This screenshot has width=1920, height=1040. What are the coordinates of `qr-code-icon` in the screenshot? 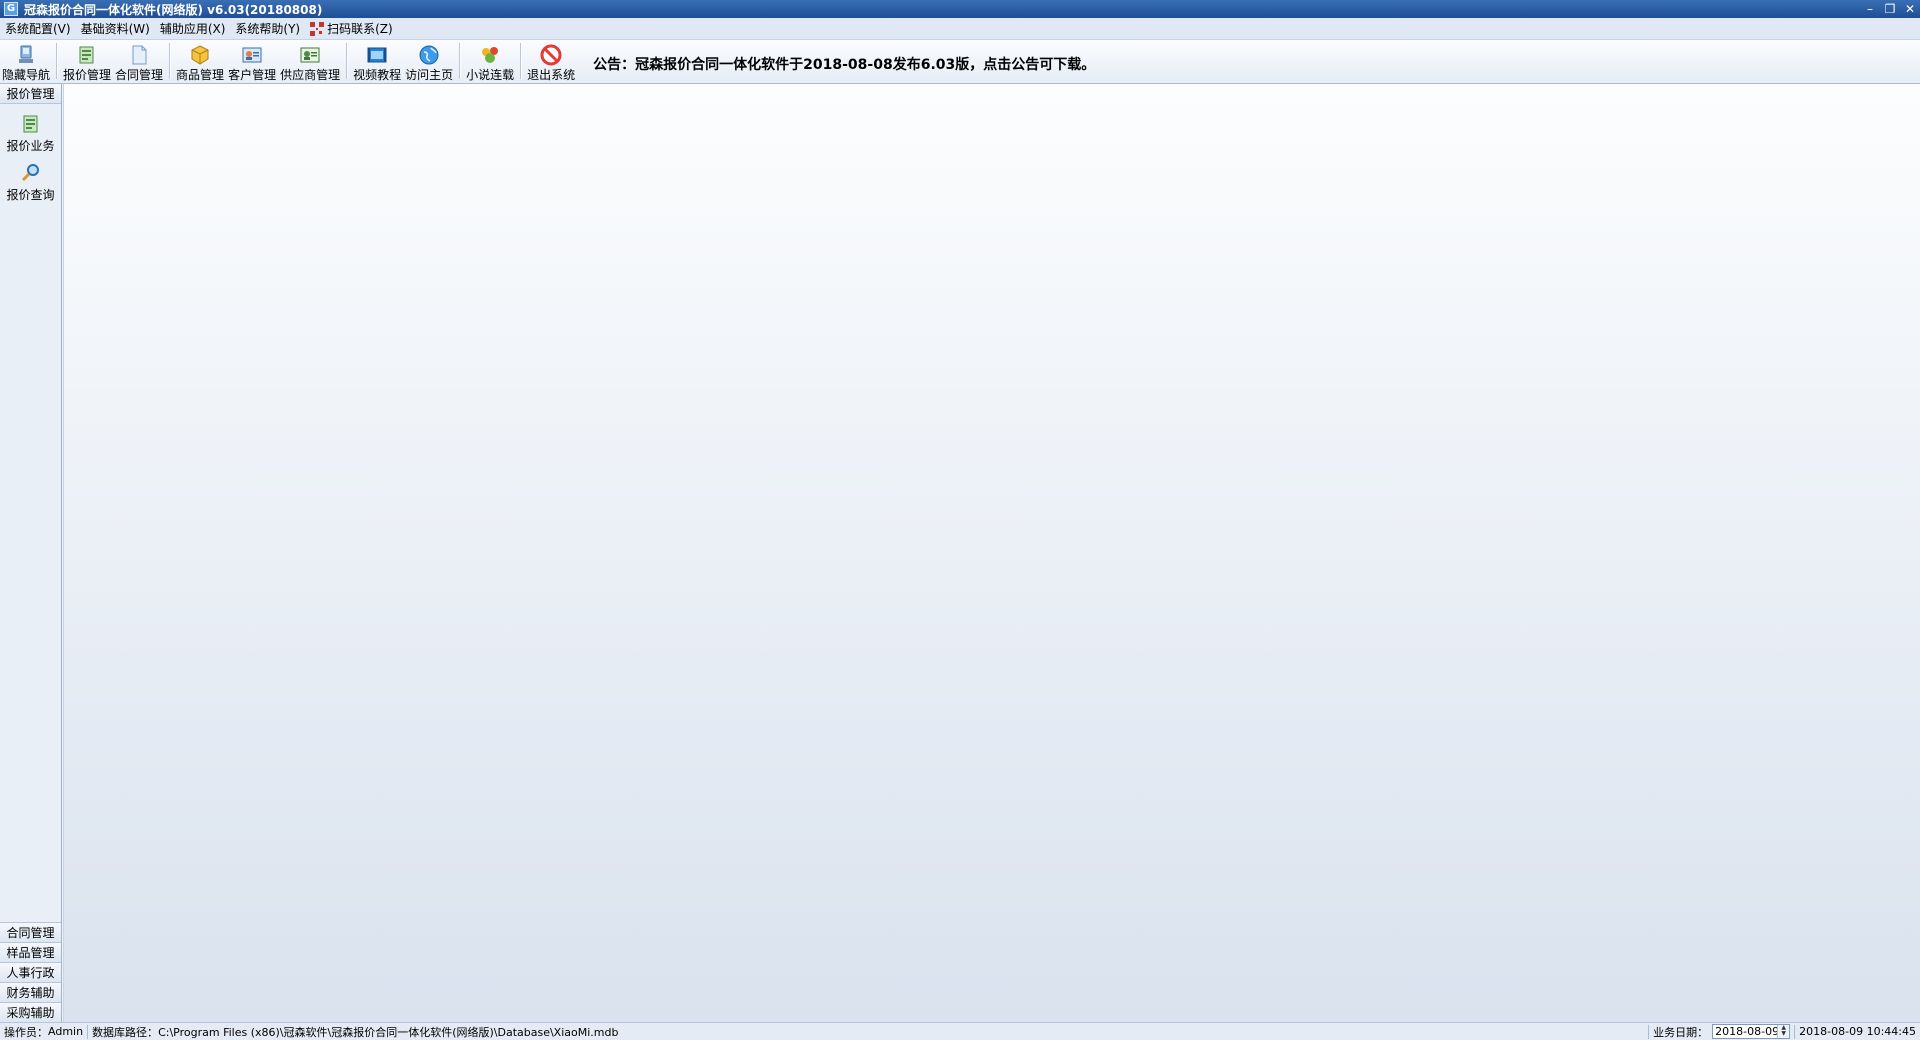 It's located at (317, 28).